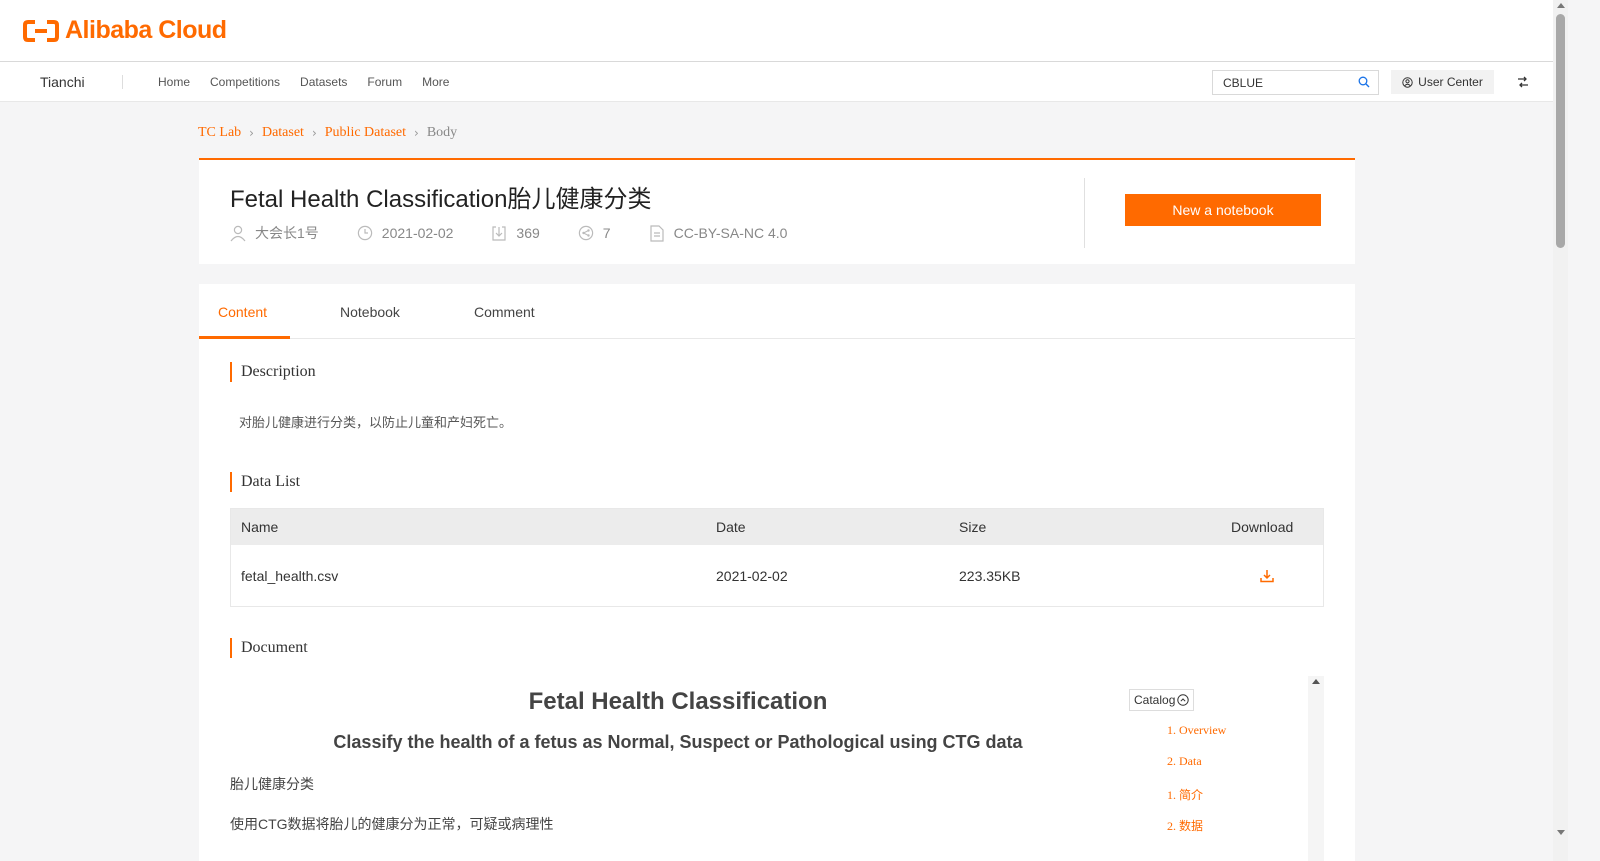  What do you see at coordinates (777, 527) in the screenshot?
I see `table-header: Name Date Size Download` at bounding box center [777, 527].